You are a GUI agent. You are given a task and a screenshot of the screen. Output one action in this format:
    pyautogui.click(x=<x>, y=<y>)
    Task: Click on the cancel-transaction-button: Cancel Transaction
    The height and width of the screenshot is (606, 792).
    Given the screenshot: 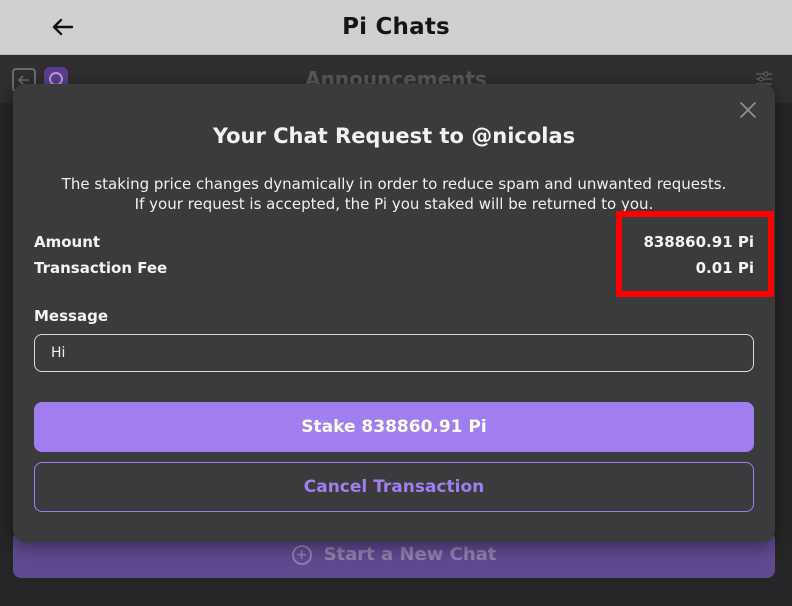 What is the action you would take?
    pyautogui.click(x=394, y=487)
    